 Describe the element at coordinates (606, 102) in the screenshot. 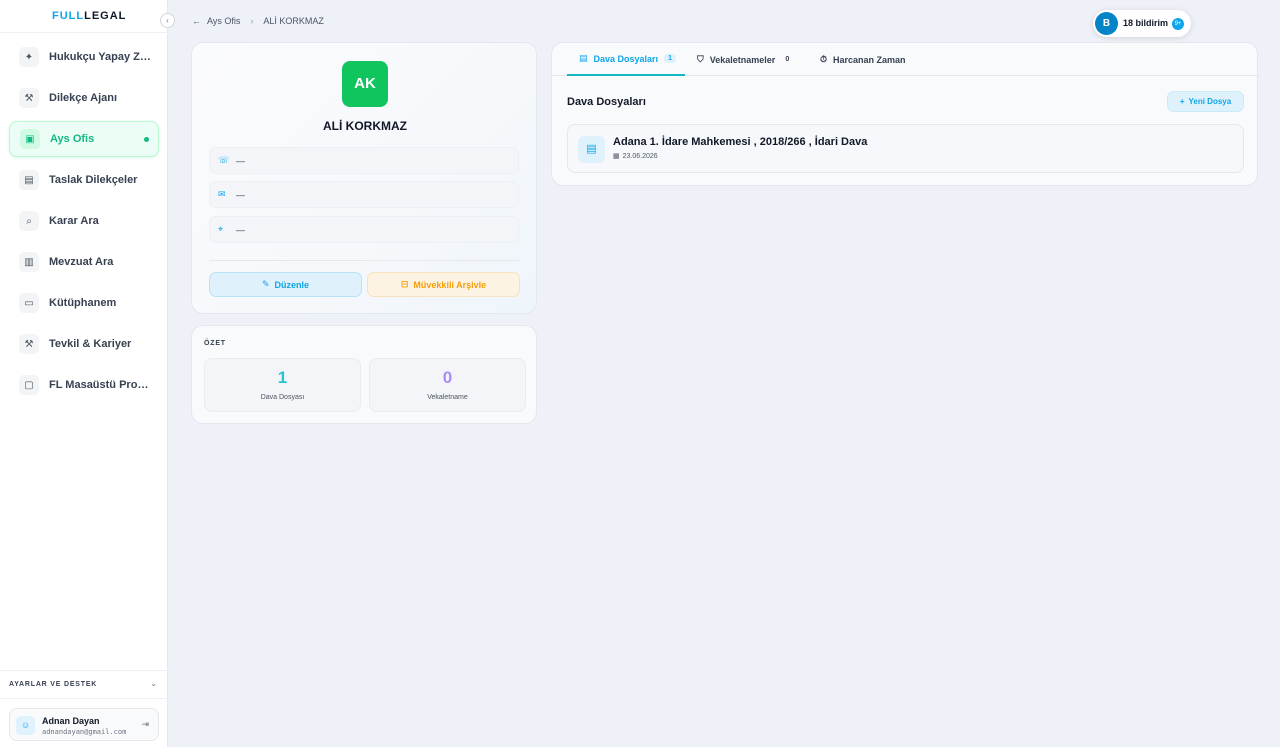

I see `case-files-title: Dava Dosyaları` at that location.